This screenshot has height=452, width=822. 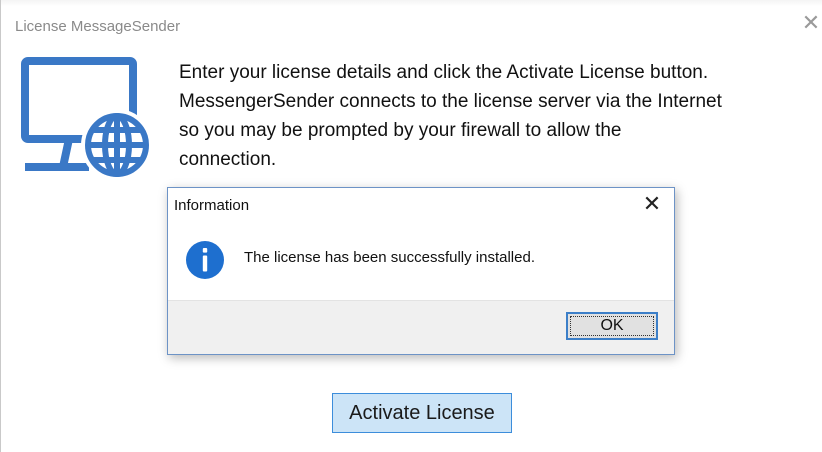 I want to click on dialog-title: Information, so click(x=212, y=205).